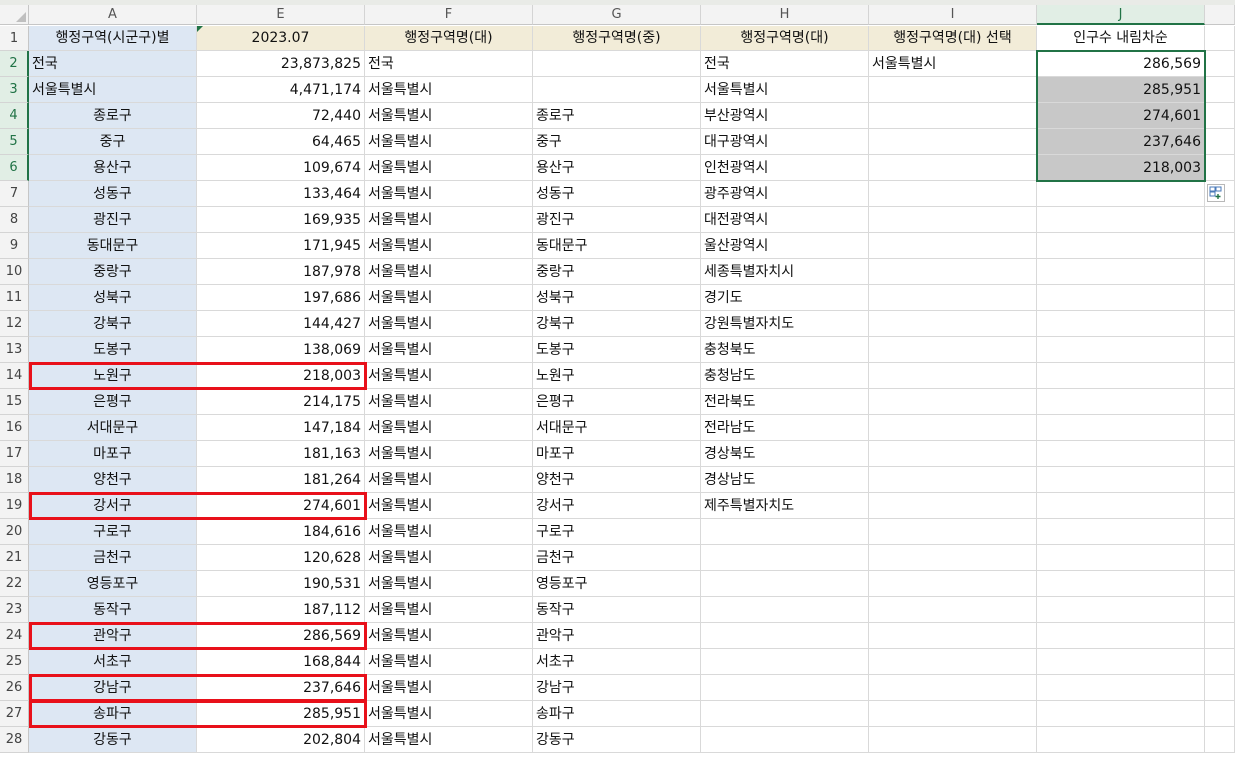 This screenshot has height=757, width=1235. What do you see at coordinates (281, 142) in the screenshot?
I see `cell-e: 64,465` at bounding box center [281, 142].